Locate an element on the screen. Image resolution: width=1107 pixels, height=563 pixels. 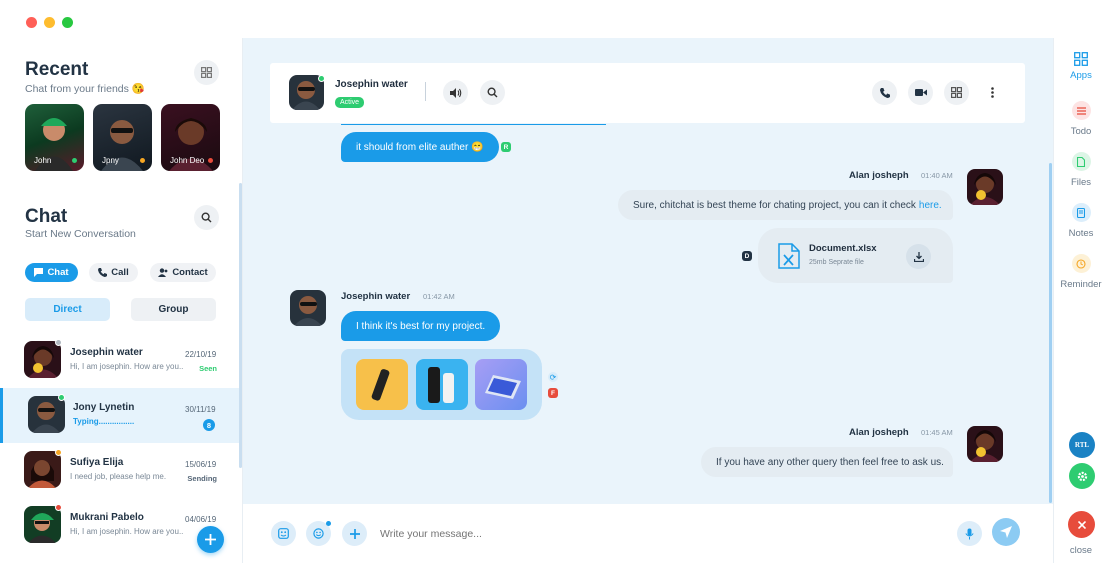
grid-icon is located at coordinates (206, 72).